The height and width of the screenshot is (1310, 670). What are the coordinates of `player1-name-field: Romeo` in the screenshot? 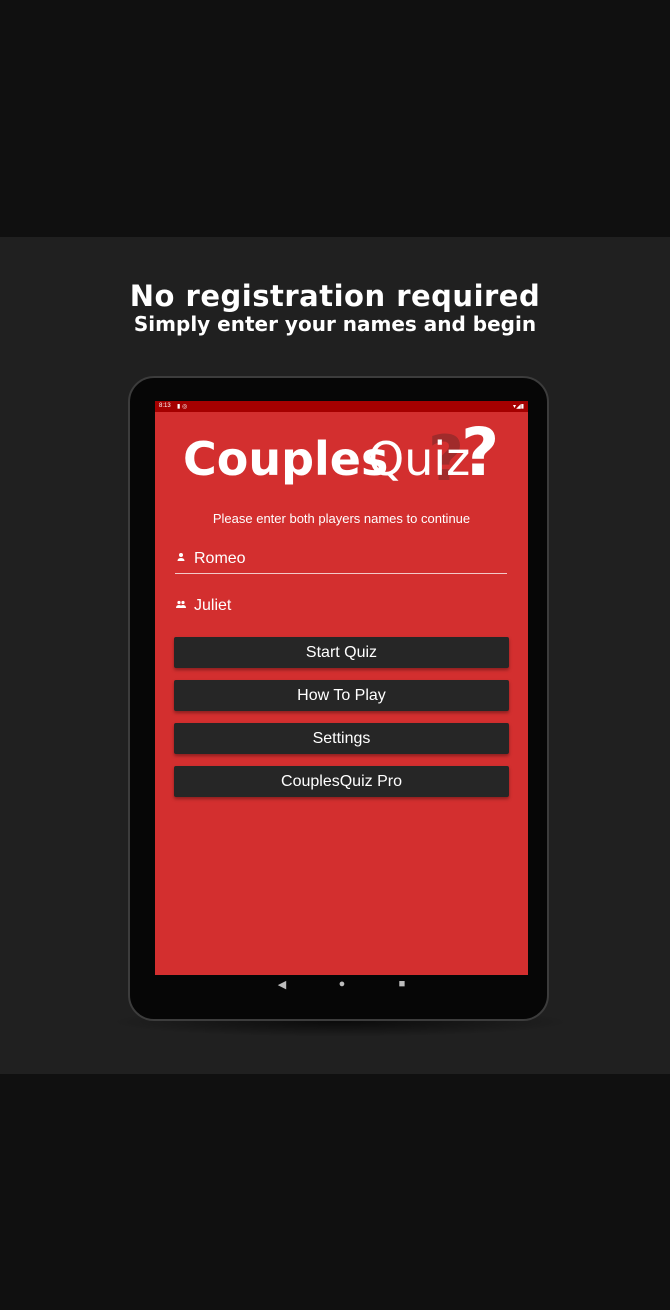 It's located at (341, 560).